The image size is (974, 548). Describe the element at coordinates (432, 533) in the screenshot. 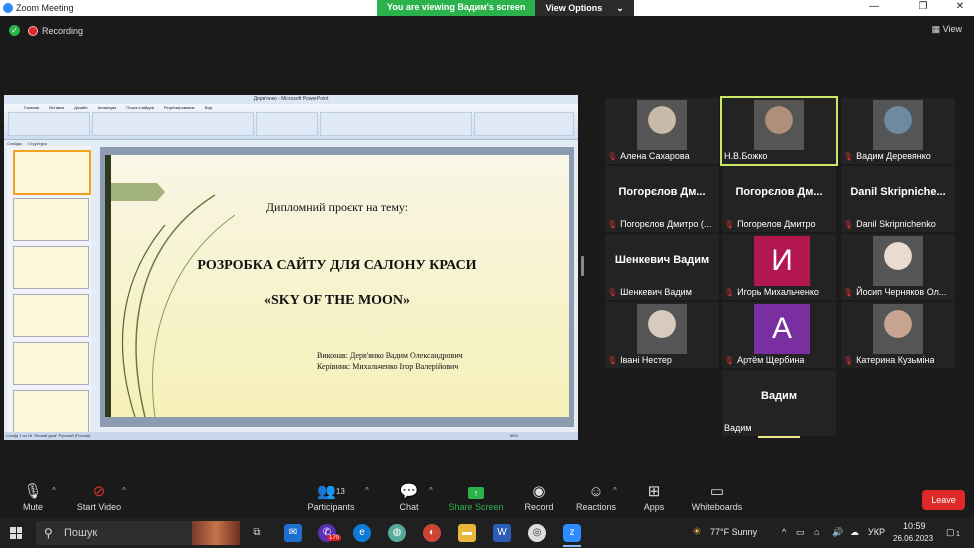

I see `app-icon: ◐` at that location.